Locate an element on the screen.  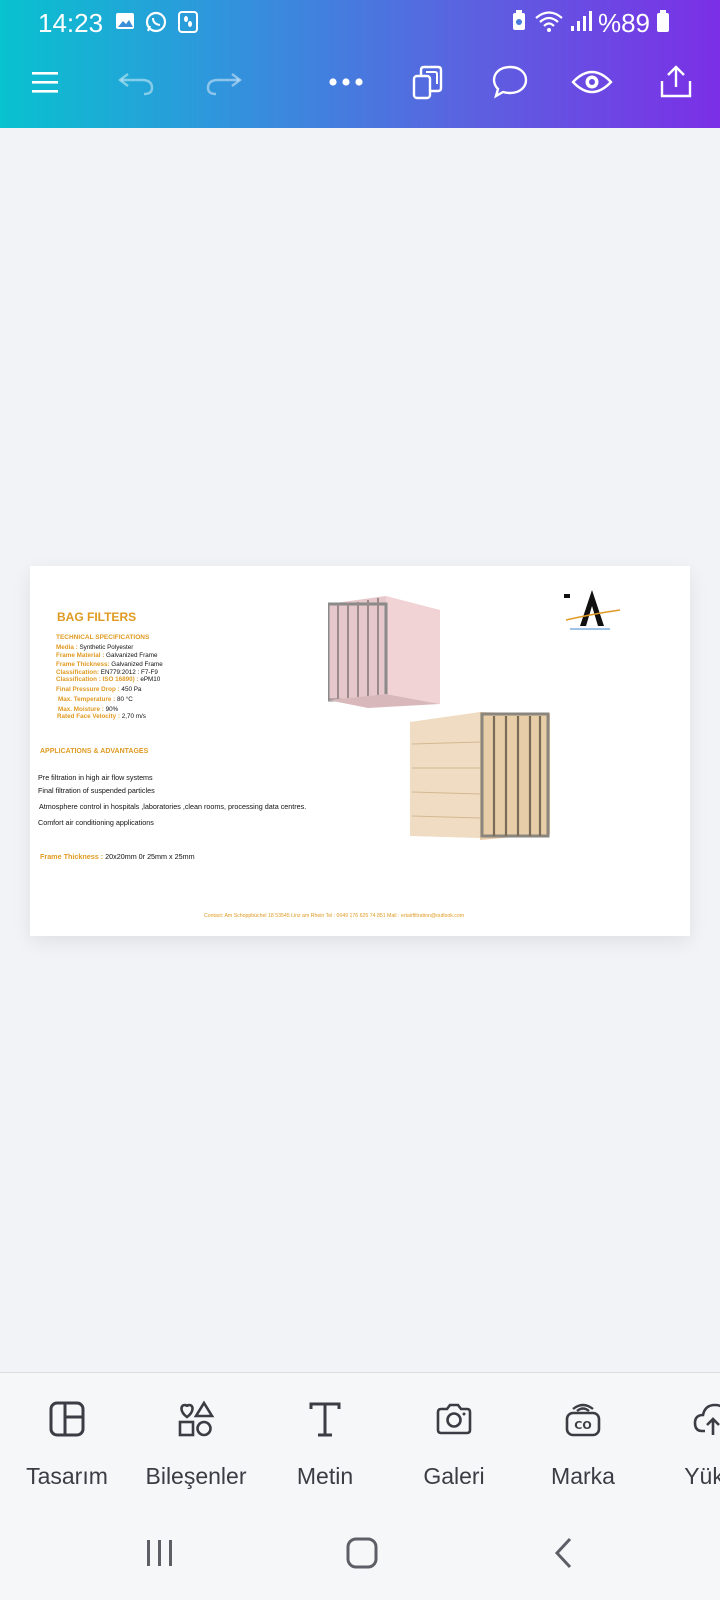
svg-text: CO is located at coordinates (582, 1425).